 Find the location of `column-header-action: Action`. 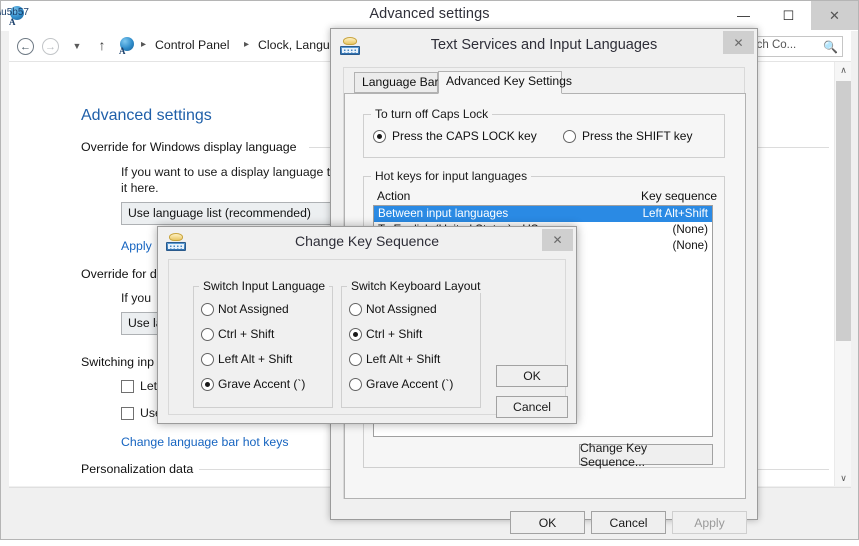

column-header-action: Action is located at coordinates (394, 196).